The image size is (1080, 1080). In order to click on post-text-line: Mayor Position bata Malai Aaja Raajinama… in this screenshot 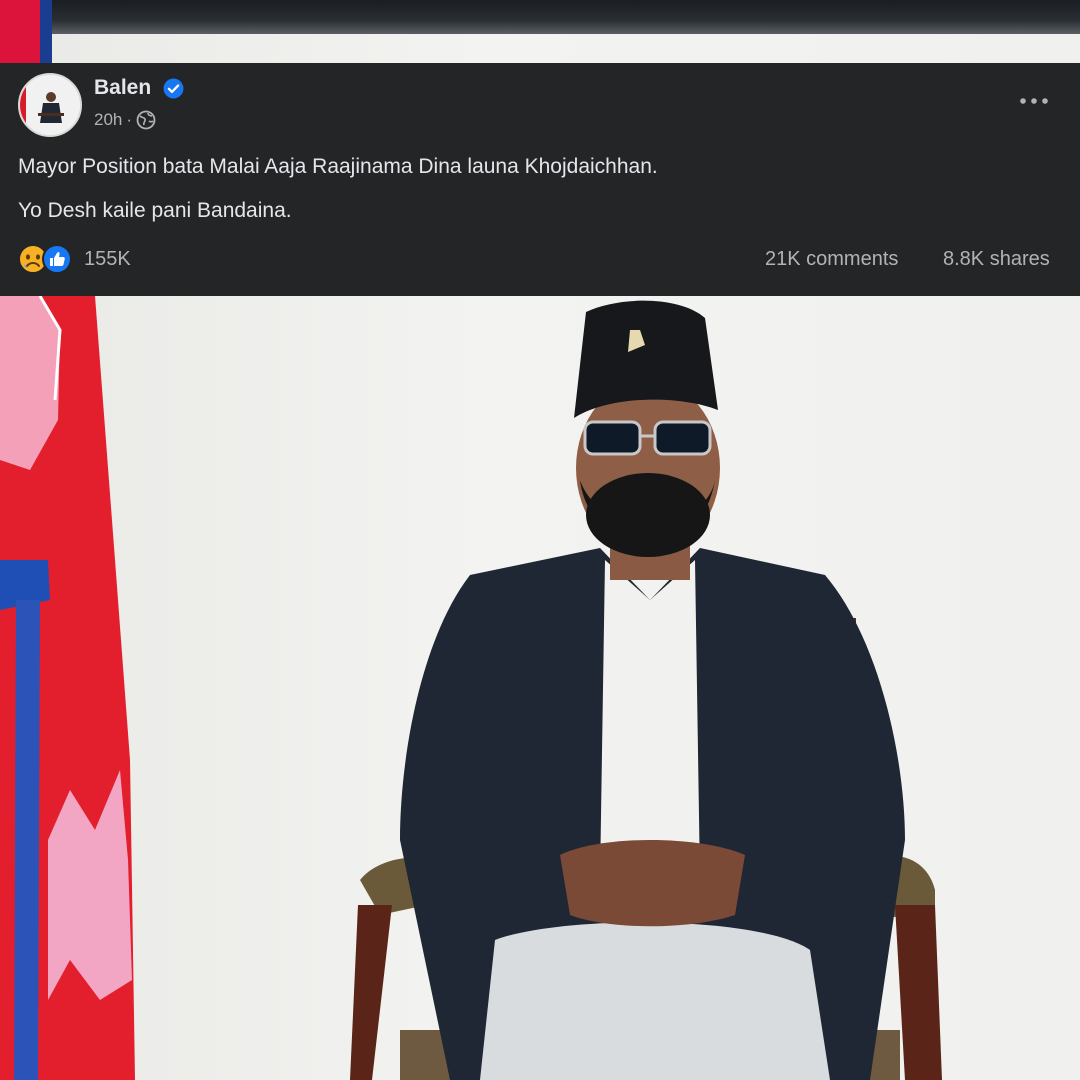, I will do `click(338, 166)`.